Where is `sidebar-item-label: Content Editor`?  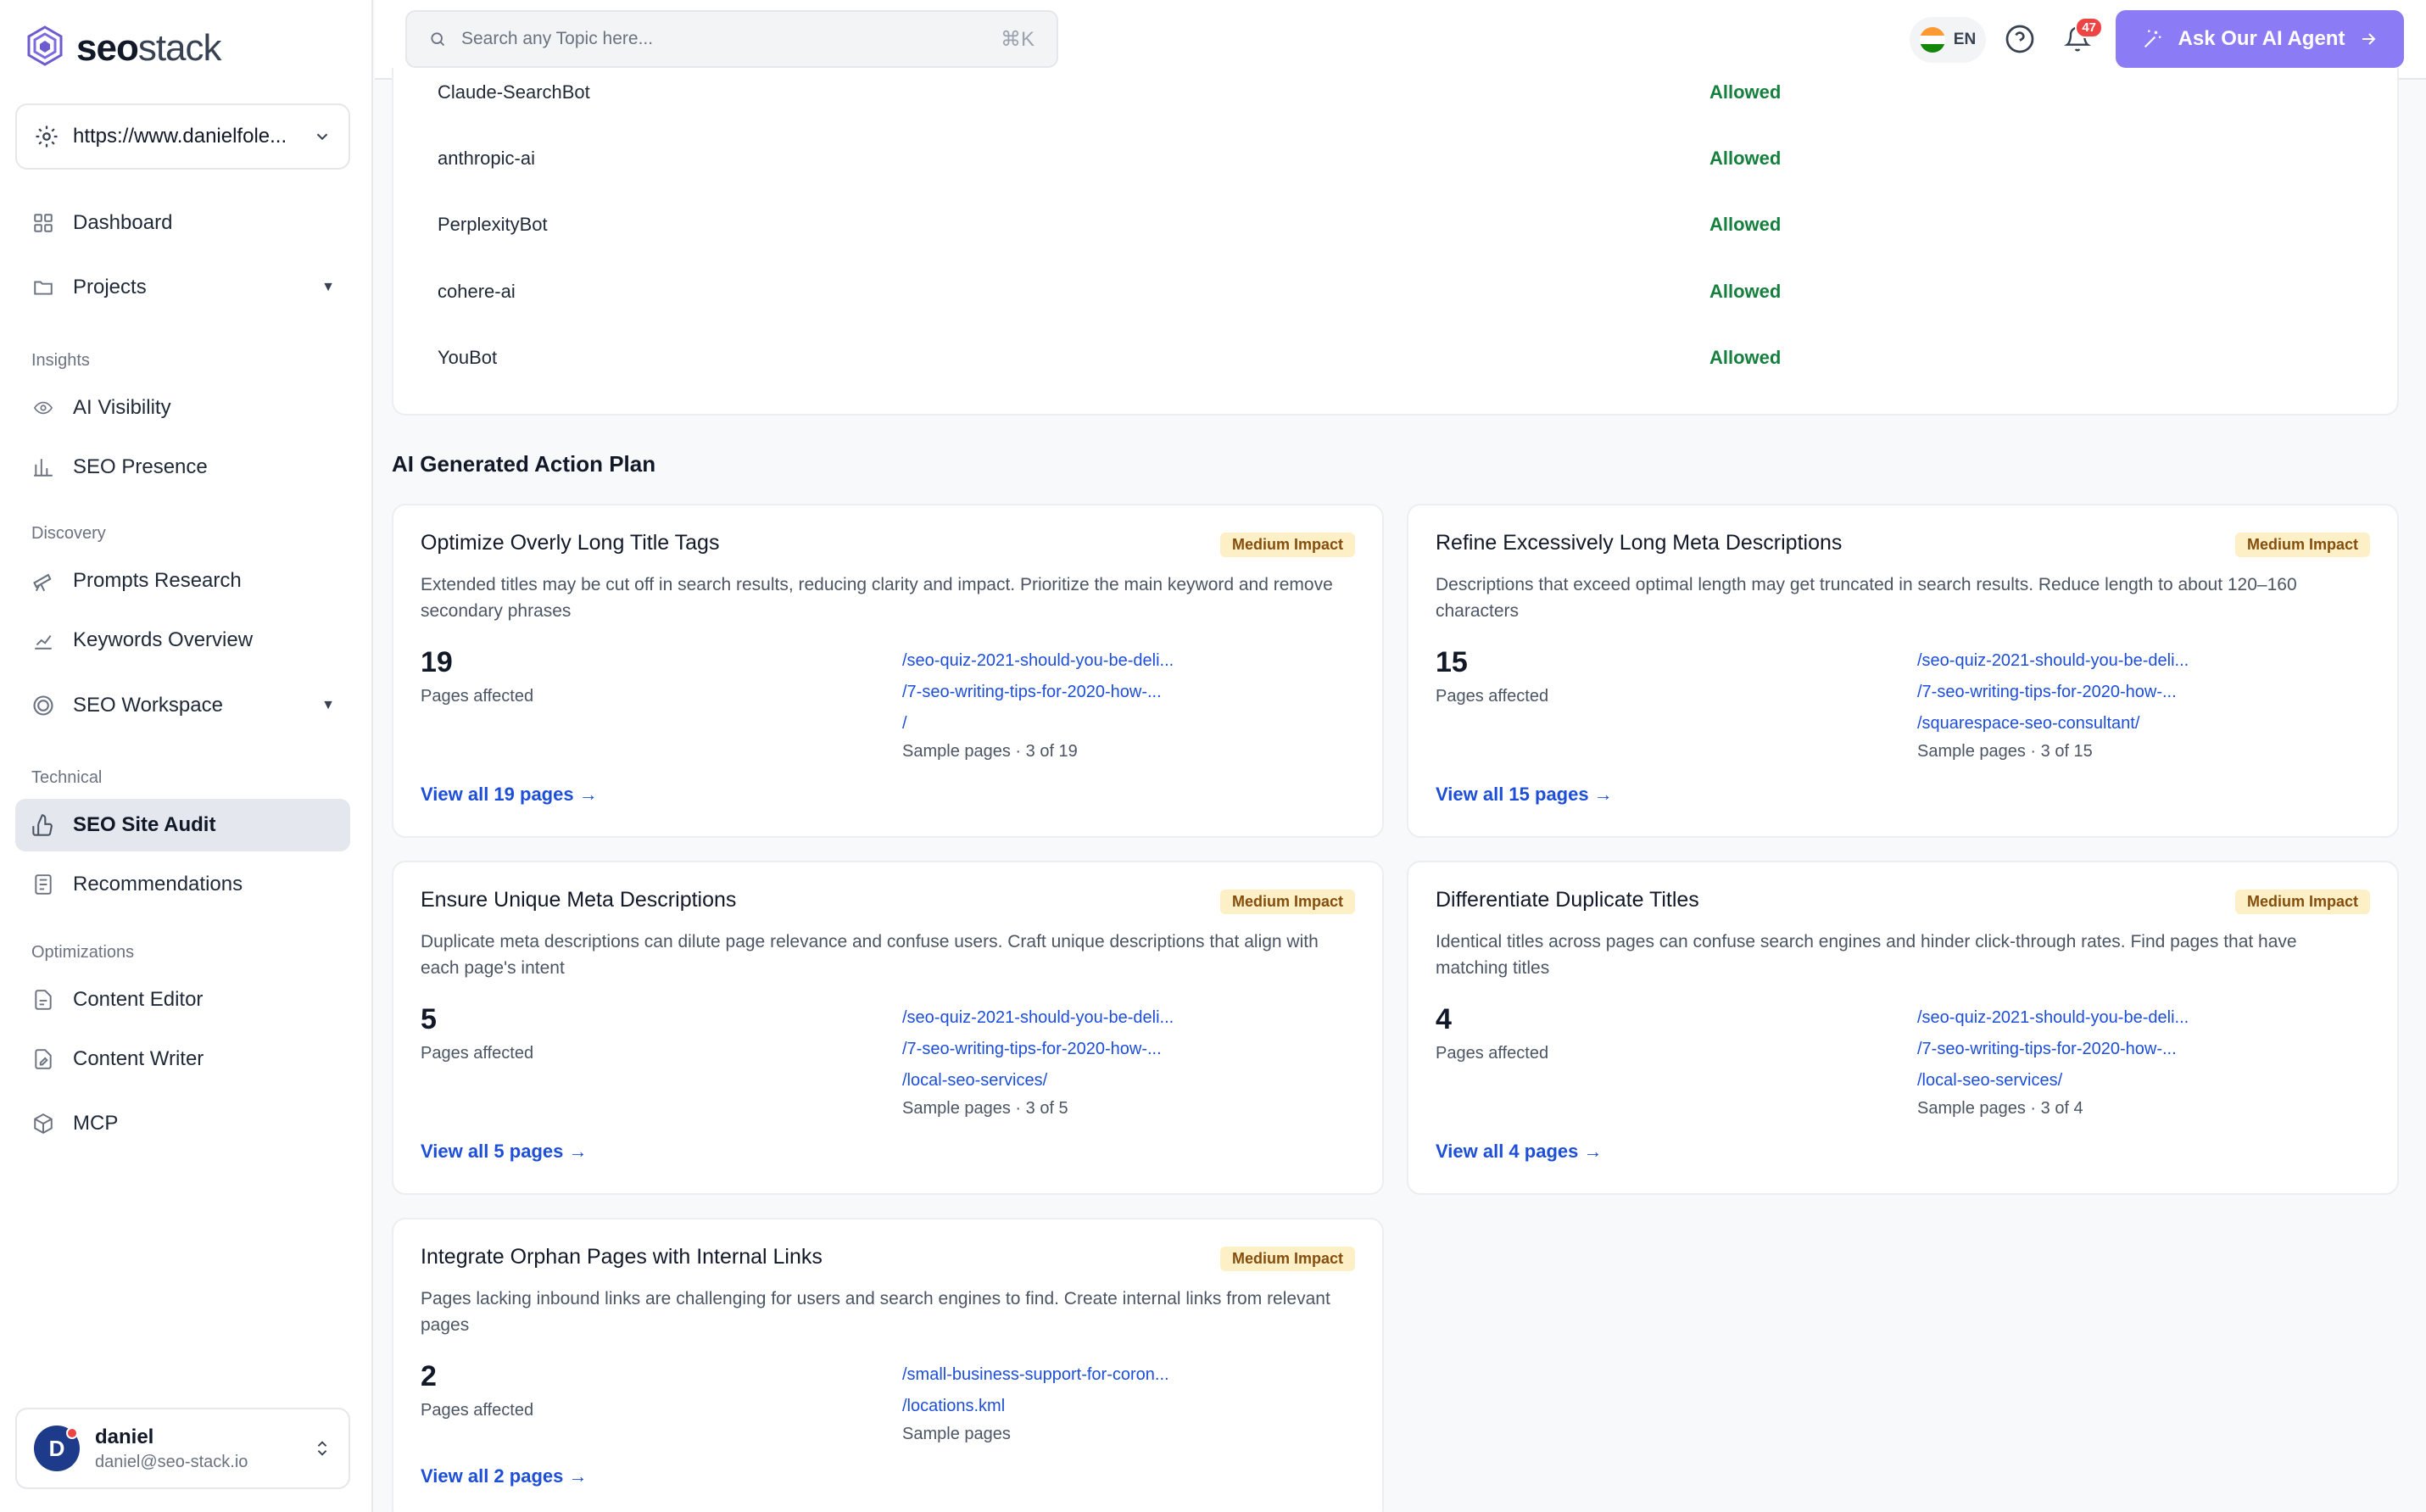
sidebar-item-label: Content Editor is located at coordinates (138, 999).